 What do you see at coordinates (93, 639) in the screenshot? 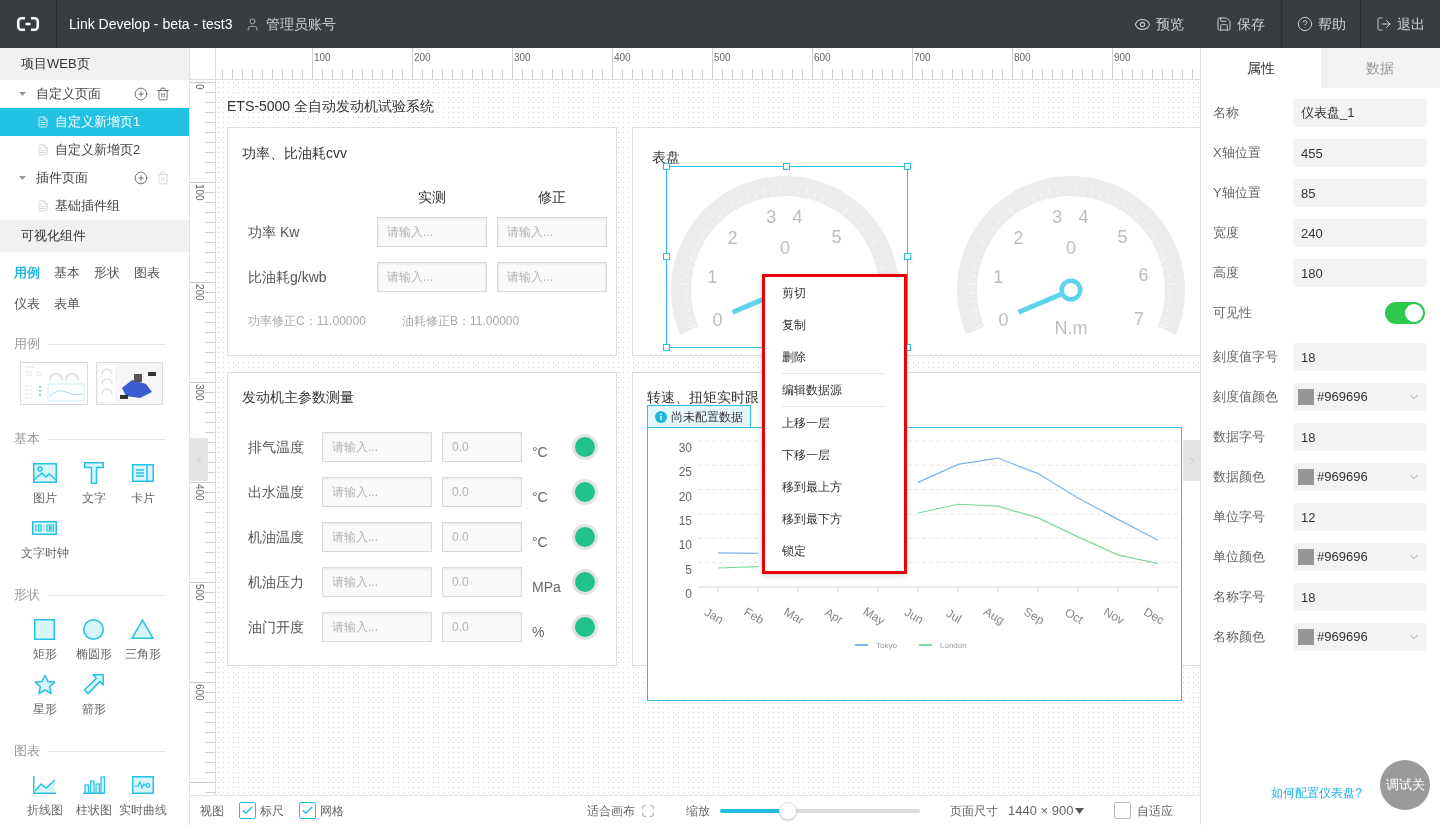
I see `component-item: 椭圆形` at bounding box center [93, 639].